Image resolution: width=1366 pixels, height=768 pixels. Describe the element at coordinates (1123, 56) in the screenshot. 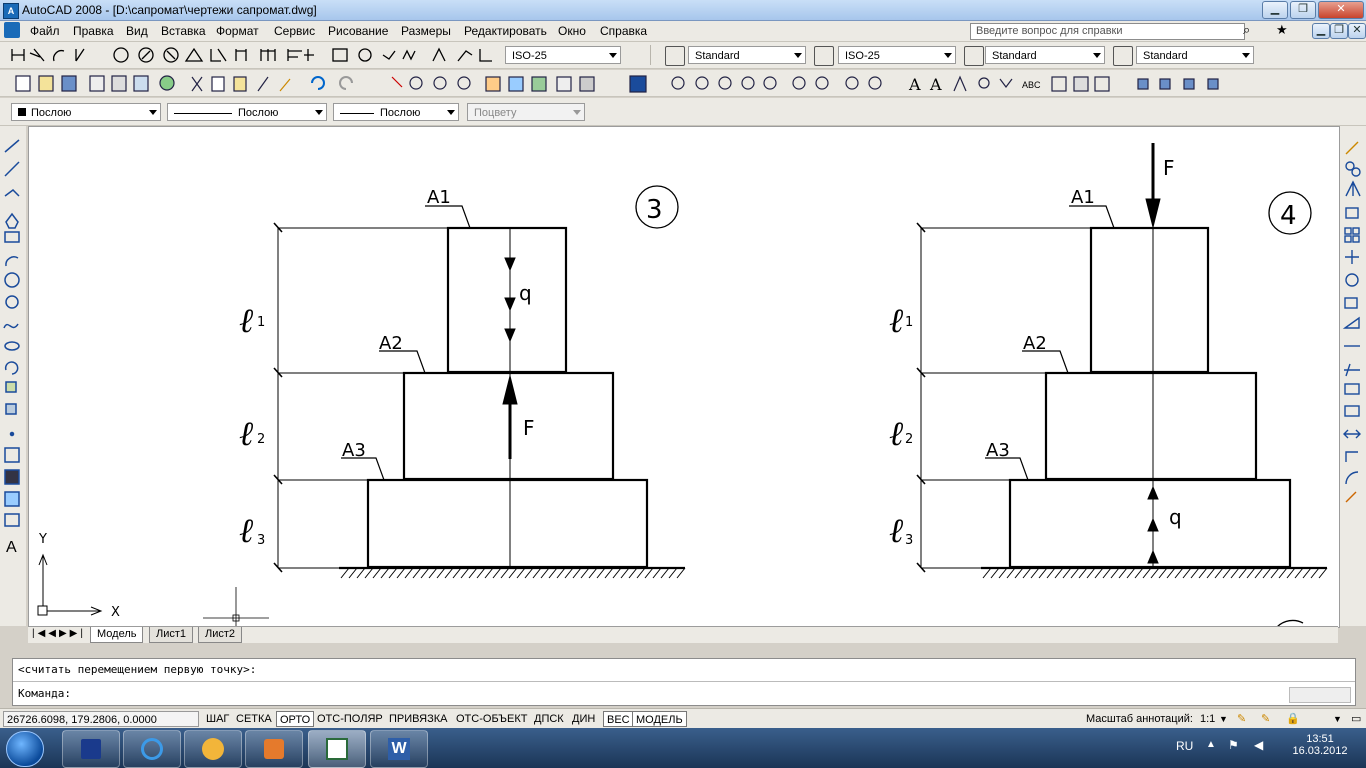

I see `multileader-style-icon` at that location.